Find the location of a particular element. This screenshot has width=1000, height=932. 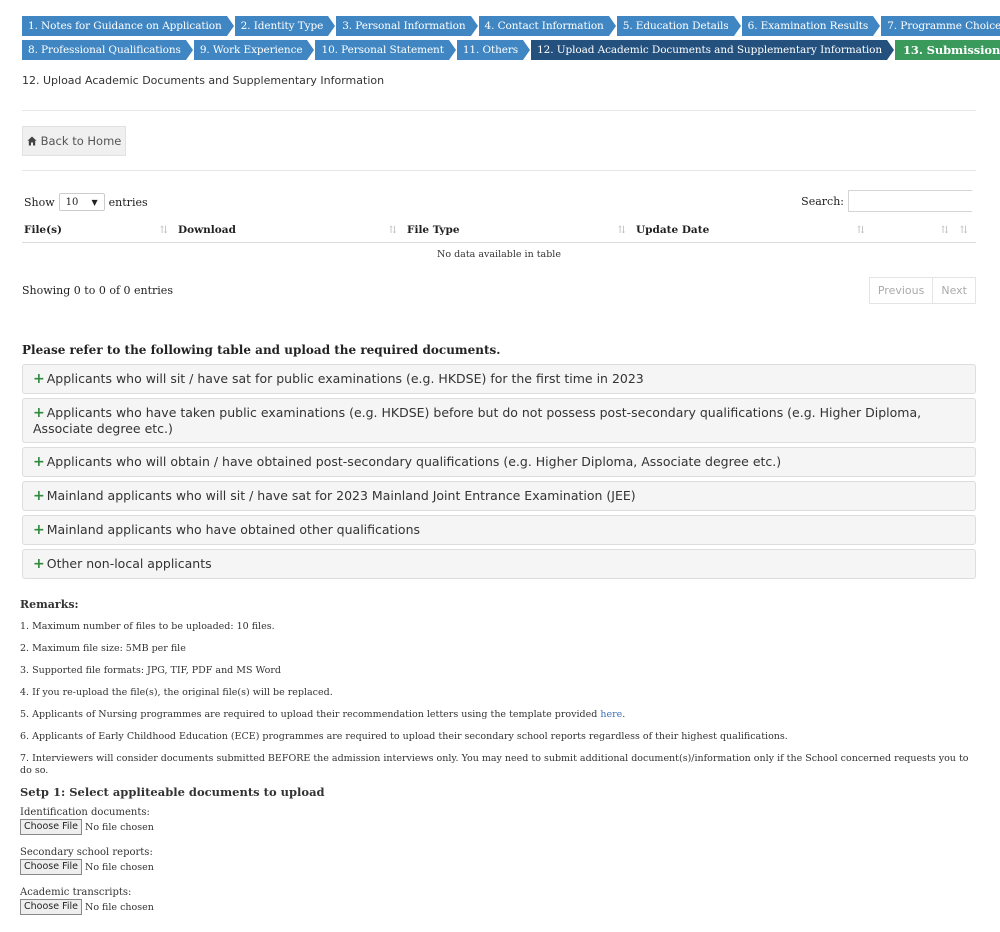

entries-value: 10 is located at coordinates (72, 202).